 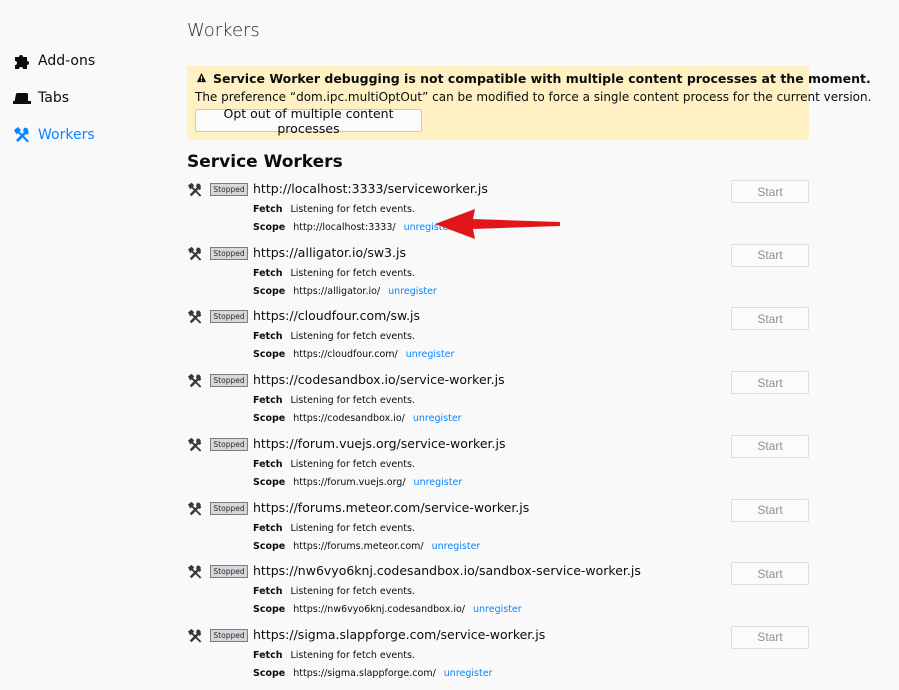 What do you see at coordinates (337, 291) in the screenshot?
I see `scope-value: https://alligator.io/` at bounding box center [337, 291].